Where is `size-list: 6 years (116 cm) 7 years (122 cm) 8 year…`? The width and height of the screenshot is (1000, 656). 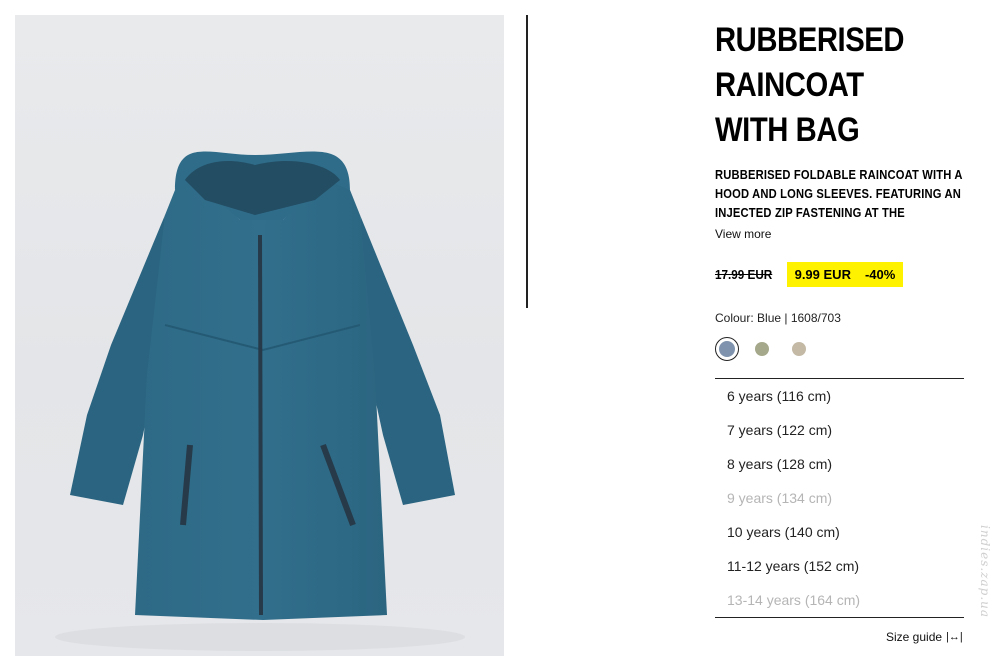 size-list: 6 years (116 cm) 7 years (122 cm) 8 year… is located at coordinates (839, 498).